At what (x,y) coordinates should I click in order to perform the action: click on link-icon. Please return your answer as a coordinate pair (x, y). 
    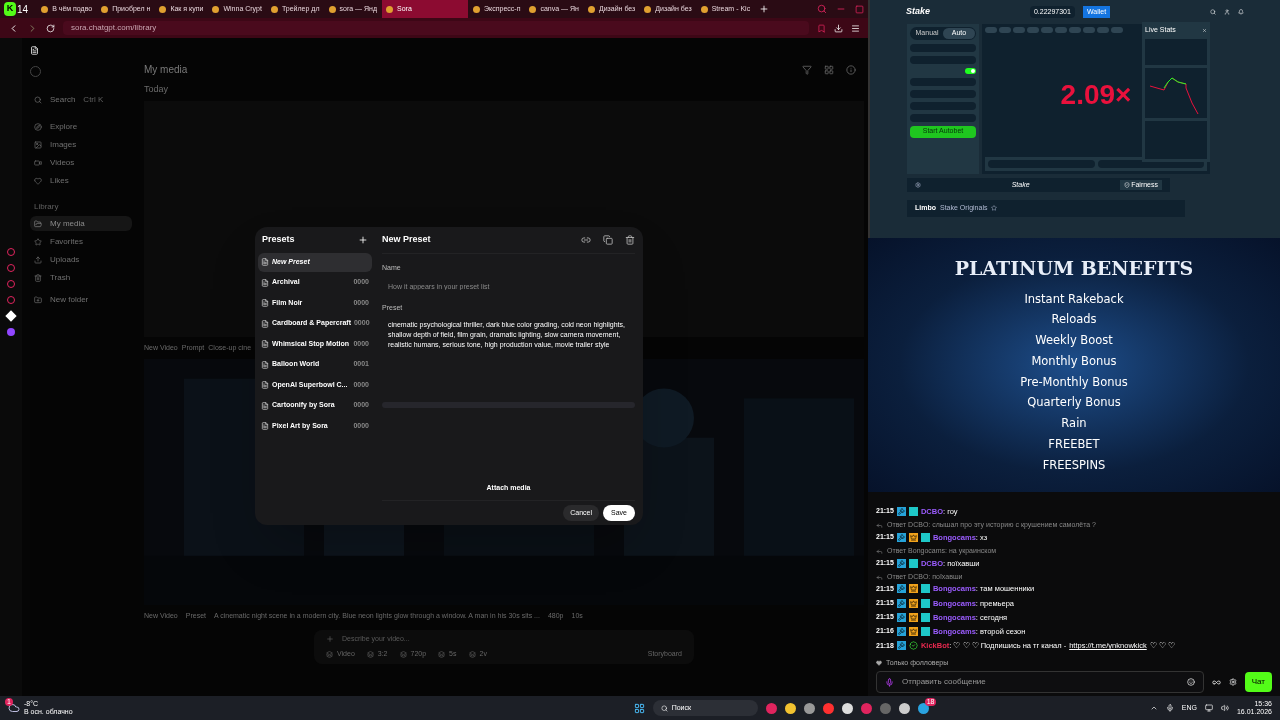
    Looking at the image, I should click on (586, 239).